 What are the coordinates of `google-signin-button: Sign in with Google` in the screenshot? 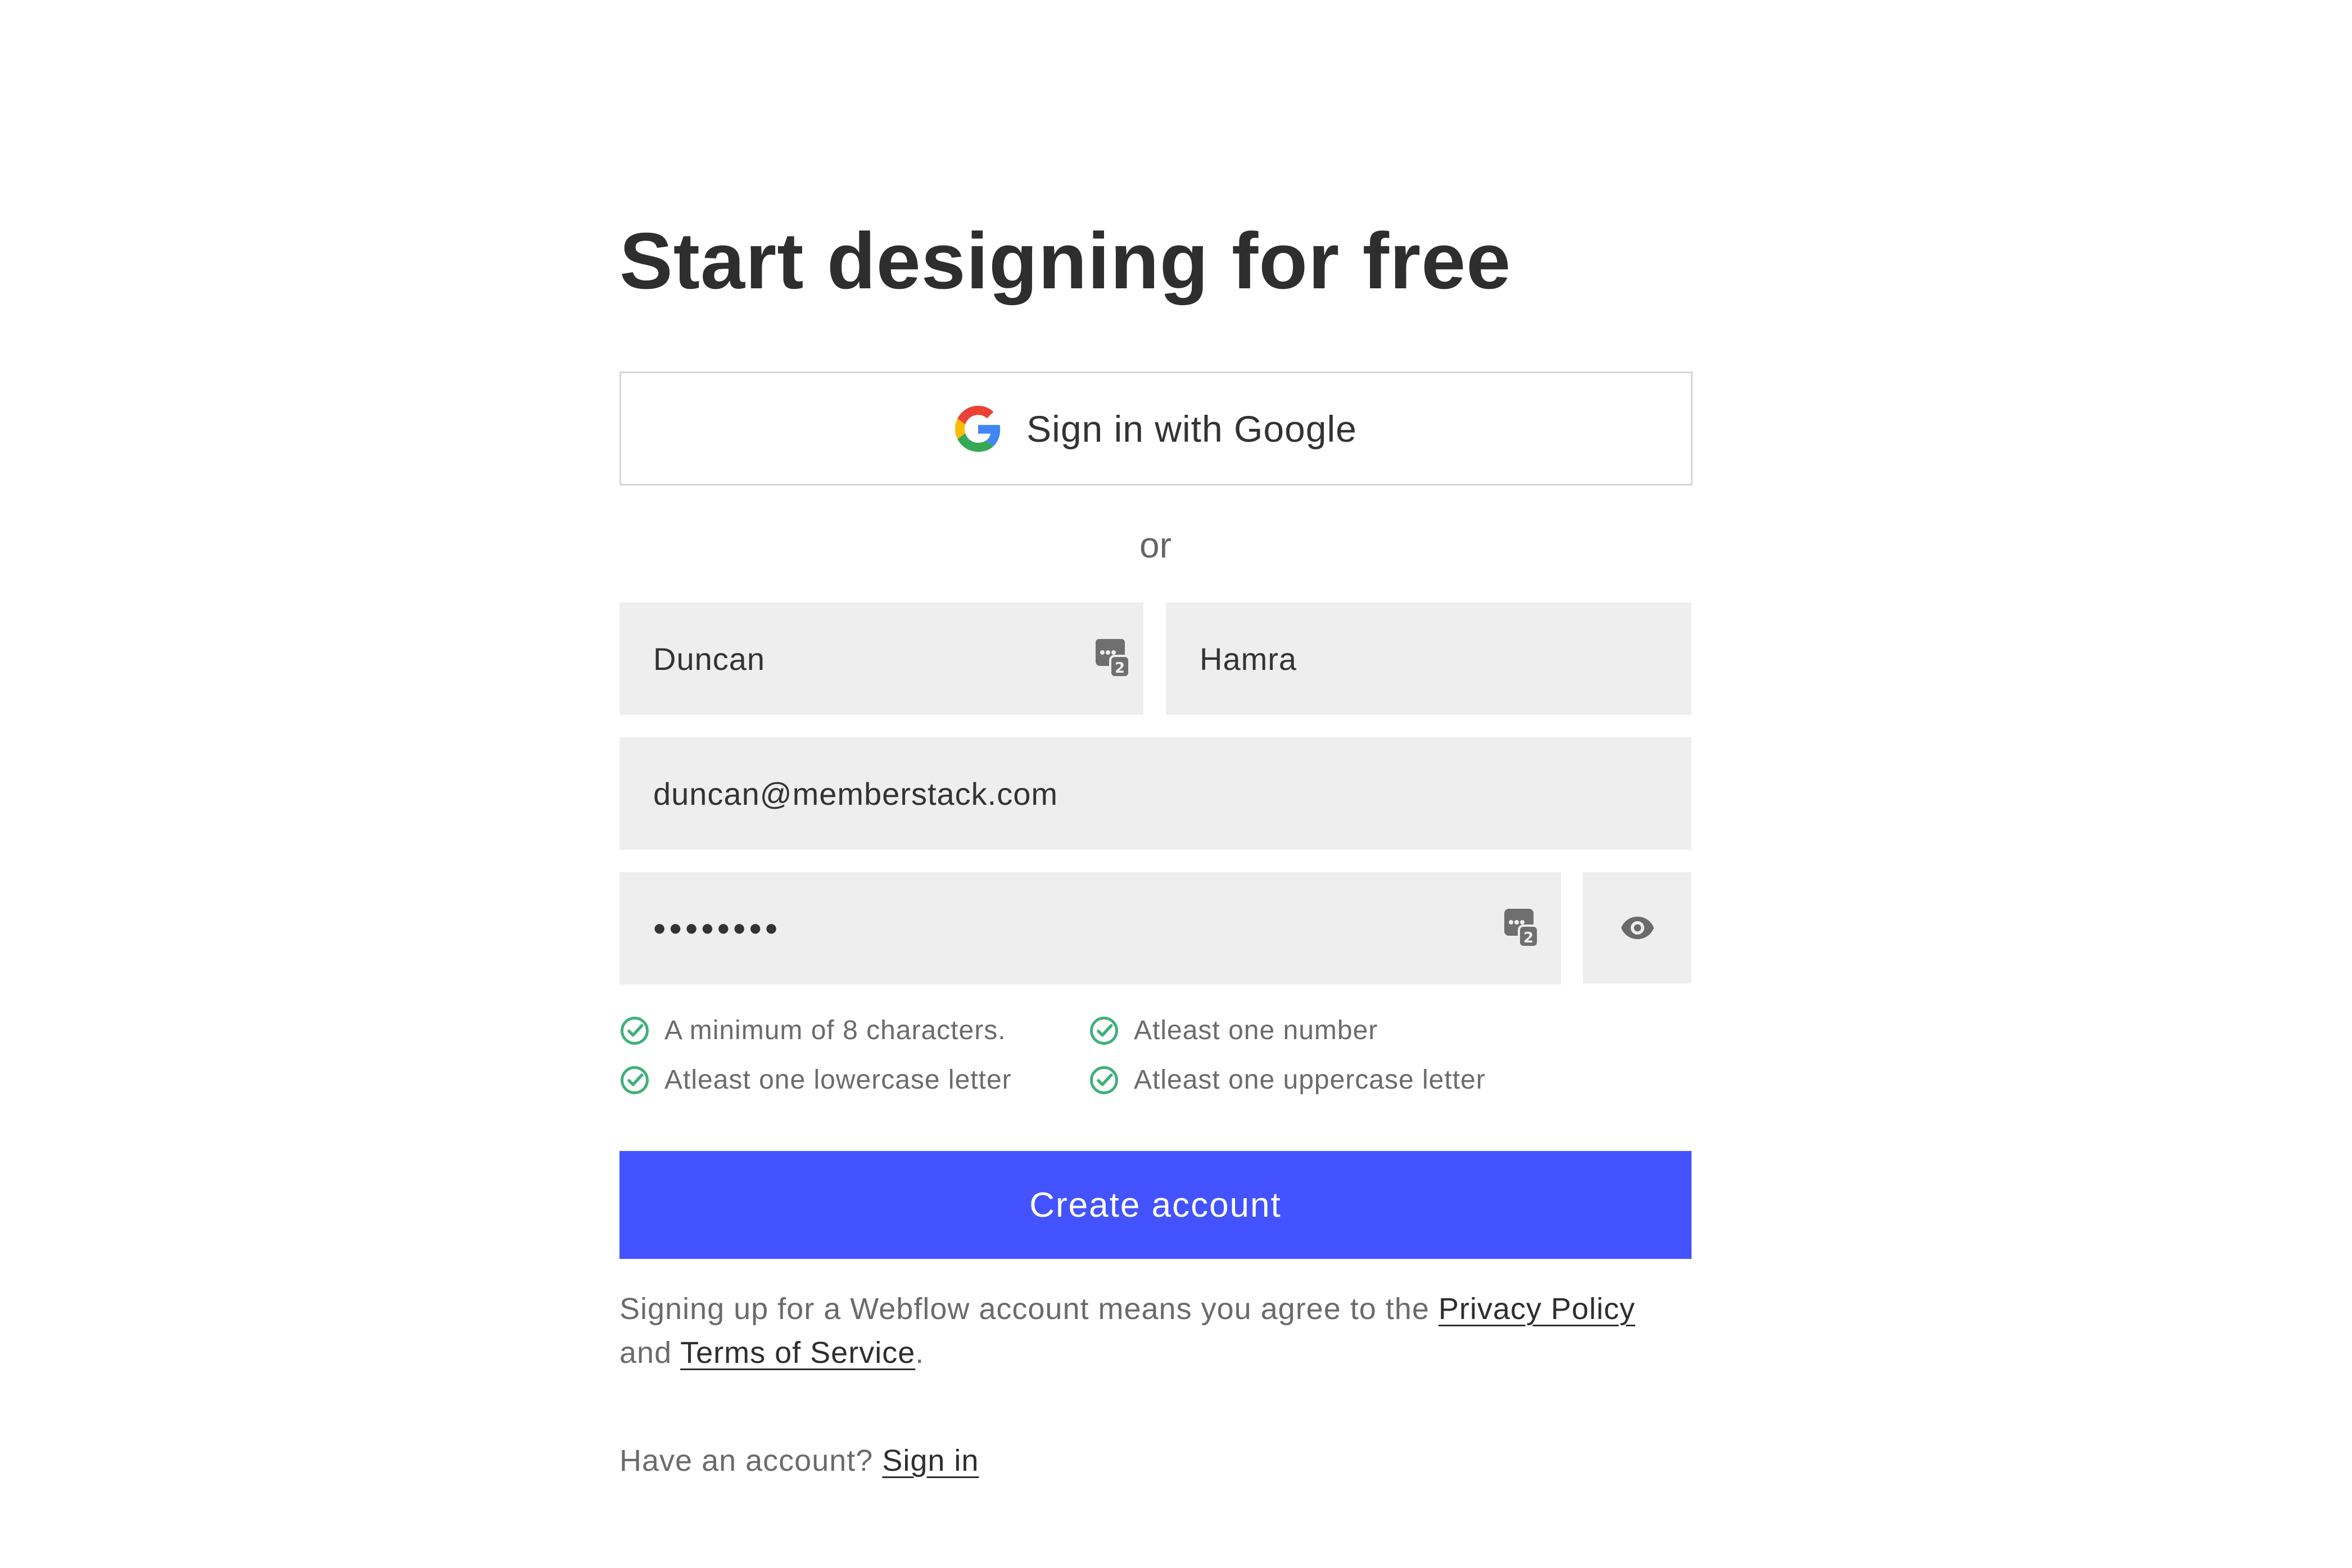 It's located at (1156, 428).